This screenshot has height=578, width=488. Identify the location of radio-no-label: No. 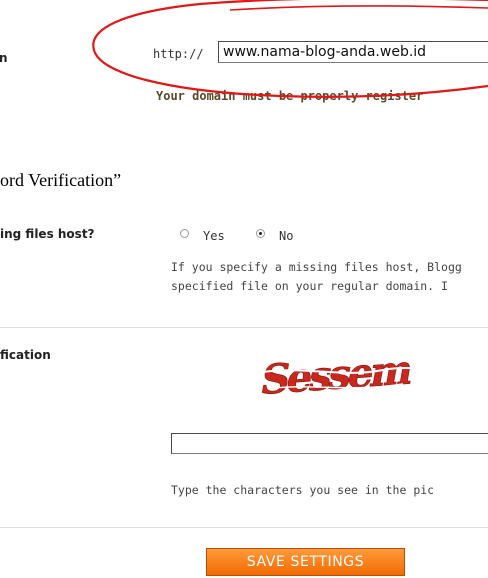
(286, 236).